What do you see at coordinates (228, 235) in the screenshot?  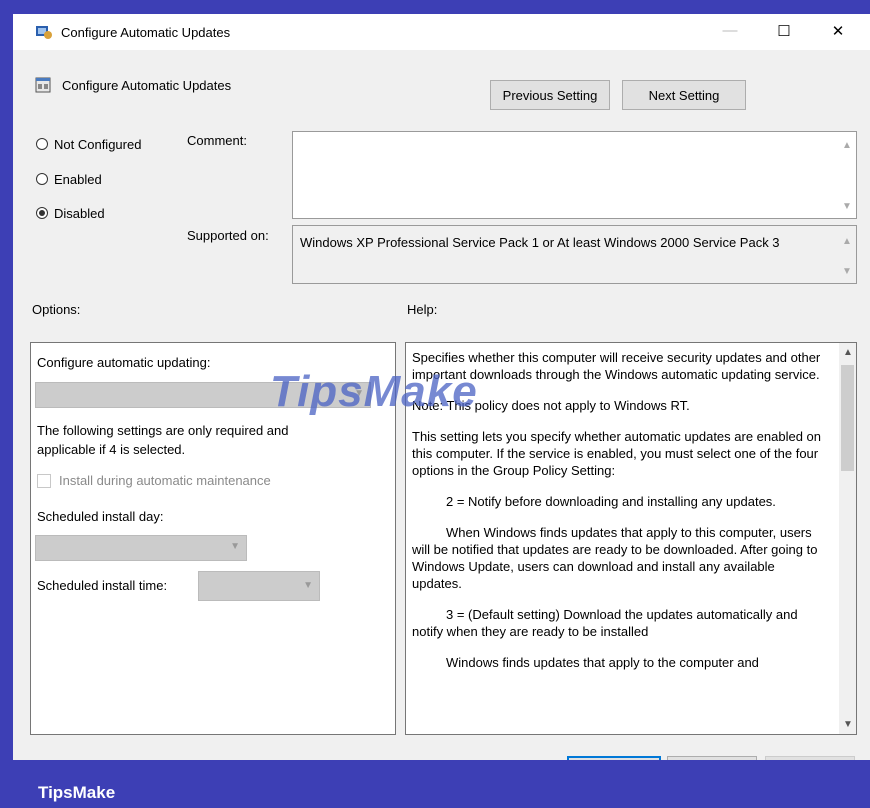 I see `supported-on-label: Supported on:` at bounding box center [228, 235].